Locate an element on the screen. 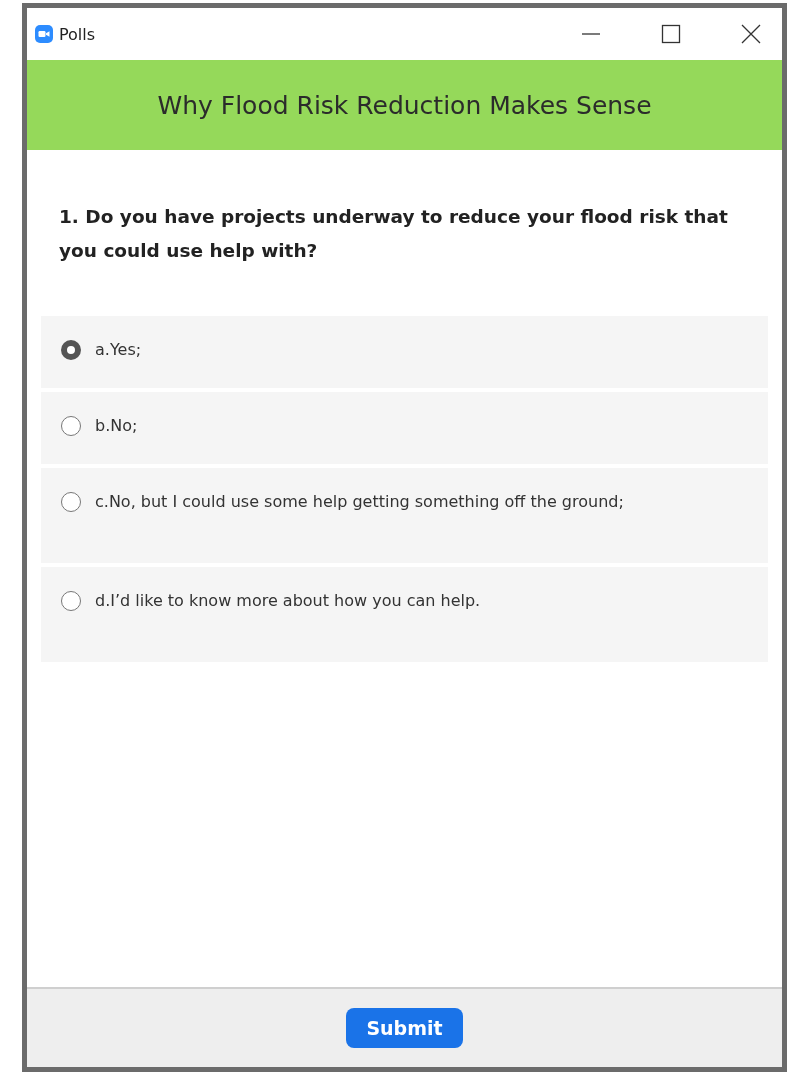 This screenshot has height=1074, width=787. question-text: 1. Do you have projects underway to reduce your flood risk that you could use help with? is located at coordinates (393, 234).